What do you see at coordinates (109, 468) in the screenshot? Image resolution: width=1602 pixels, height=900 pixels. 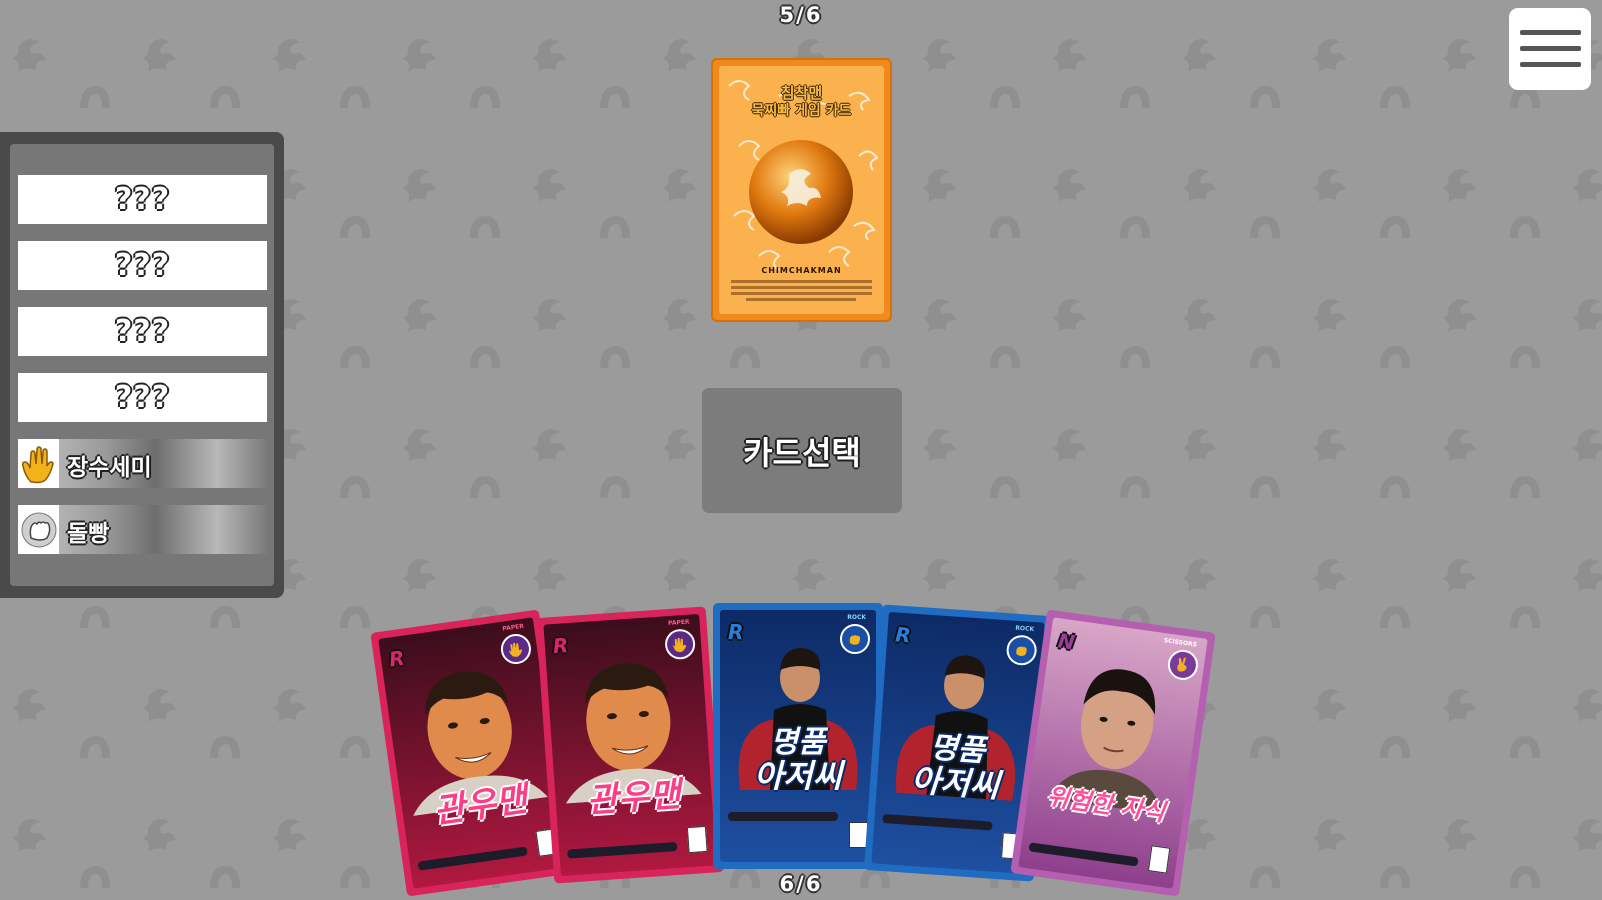 I see `player-name: 장수세미` at bounding box center [109, 468].